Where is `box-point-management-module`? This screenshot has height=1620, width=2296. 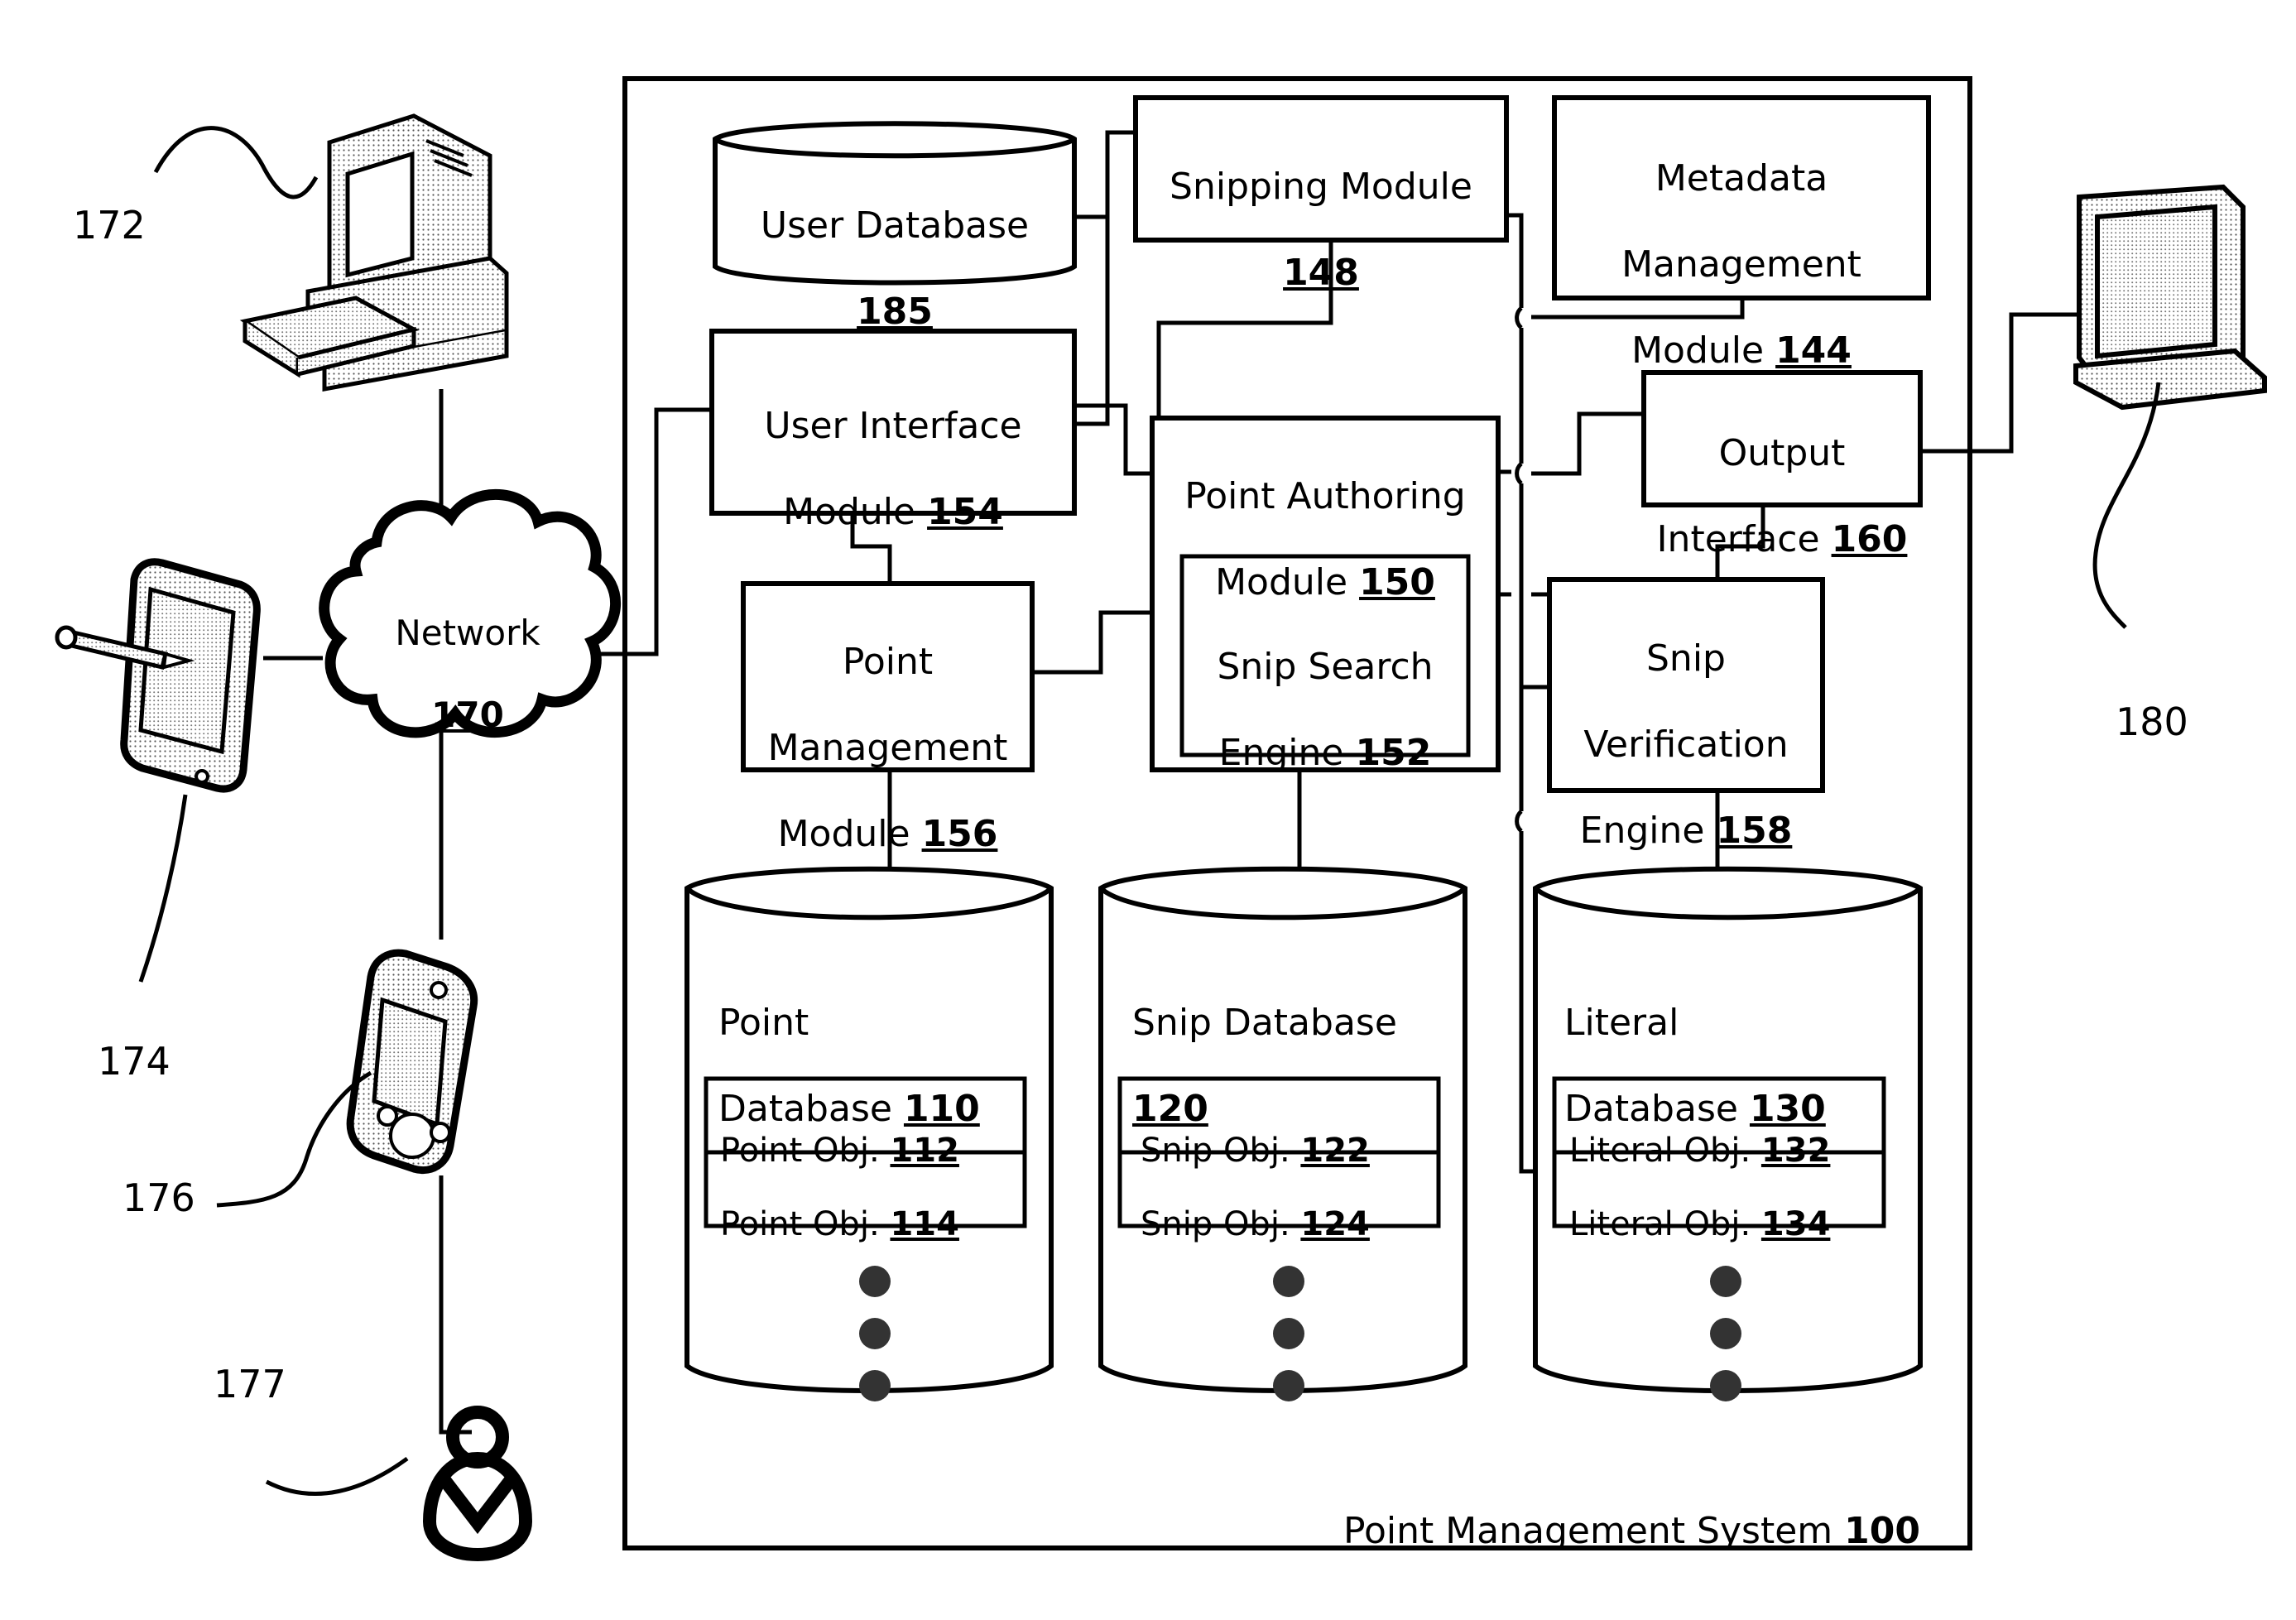 box-point-management-module is located at coordinates (888, 676).